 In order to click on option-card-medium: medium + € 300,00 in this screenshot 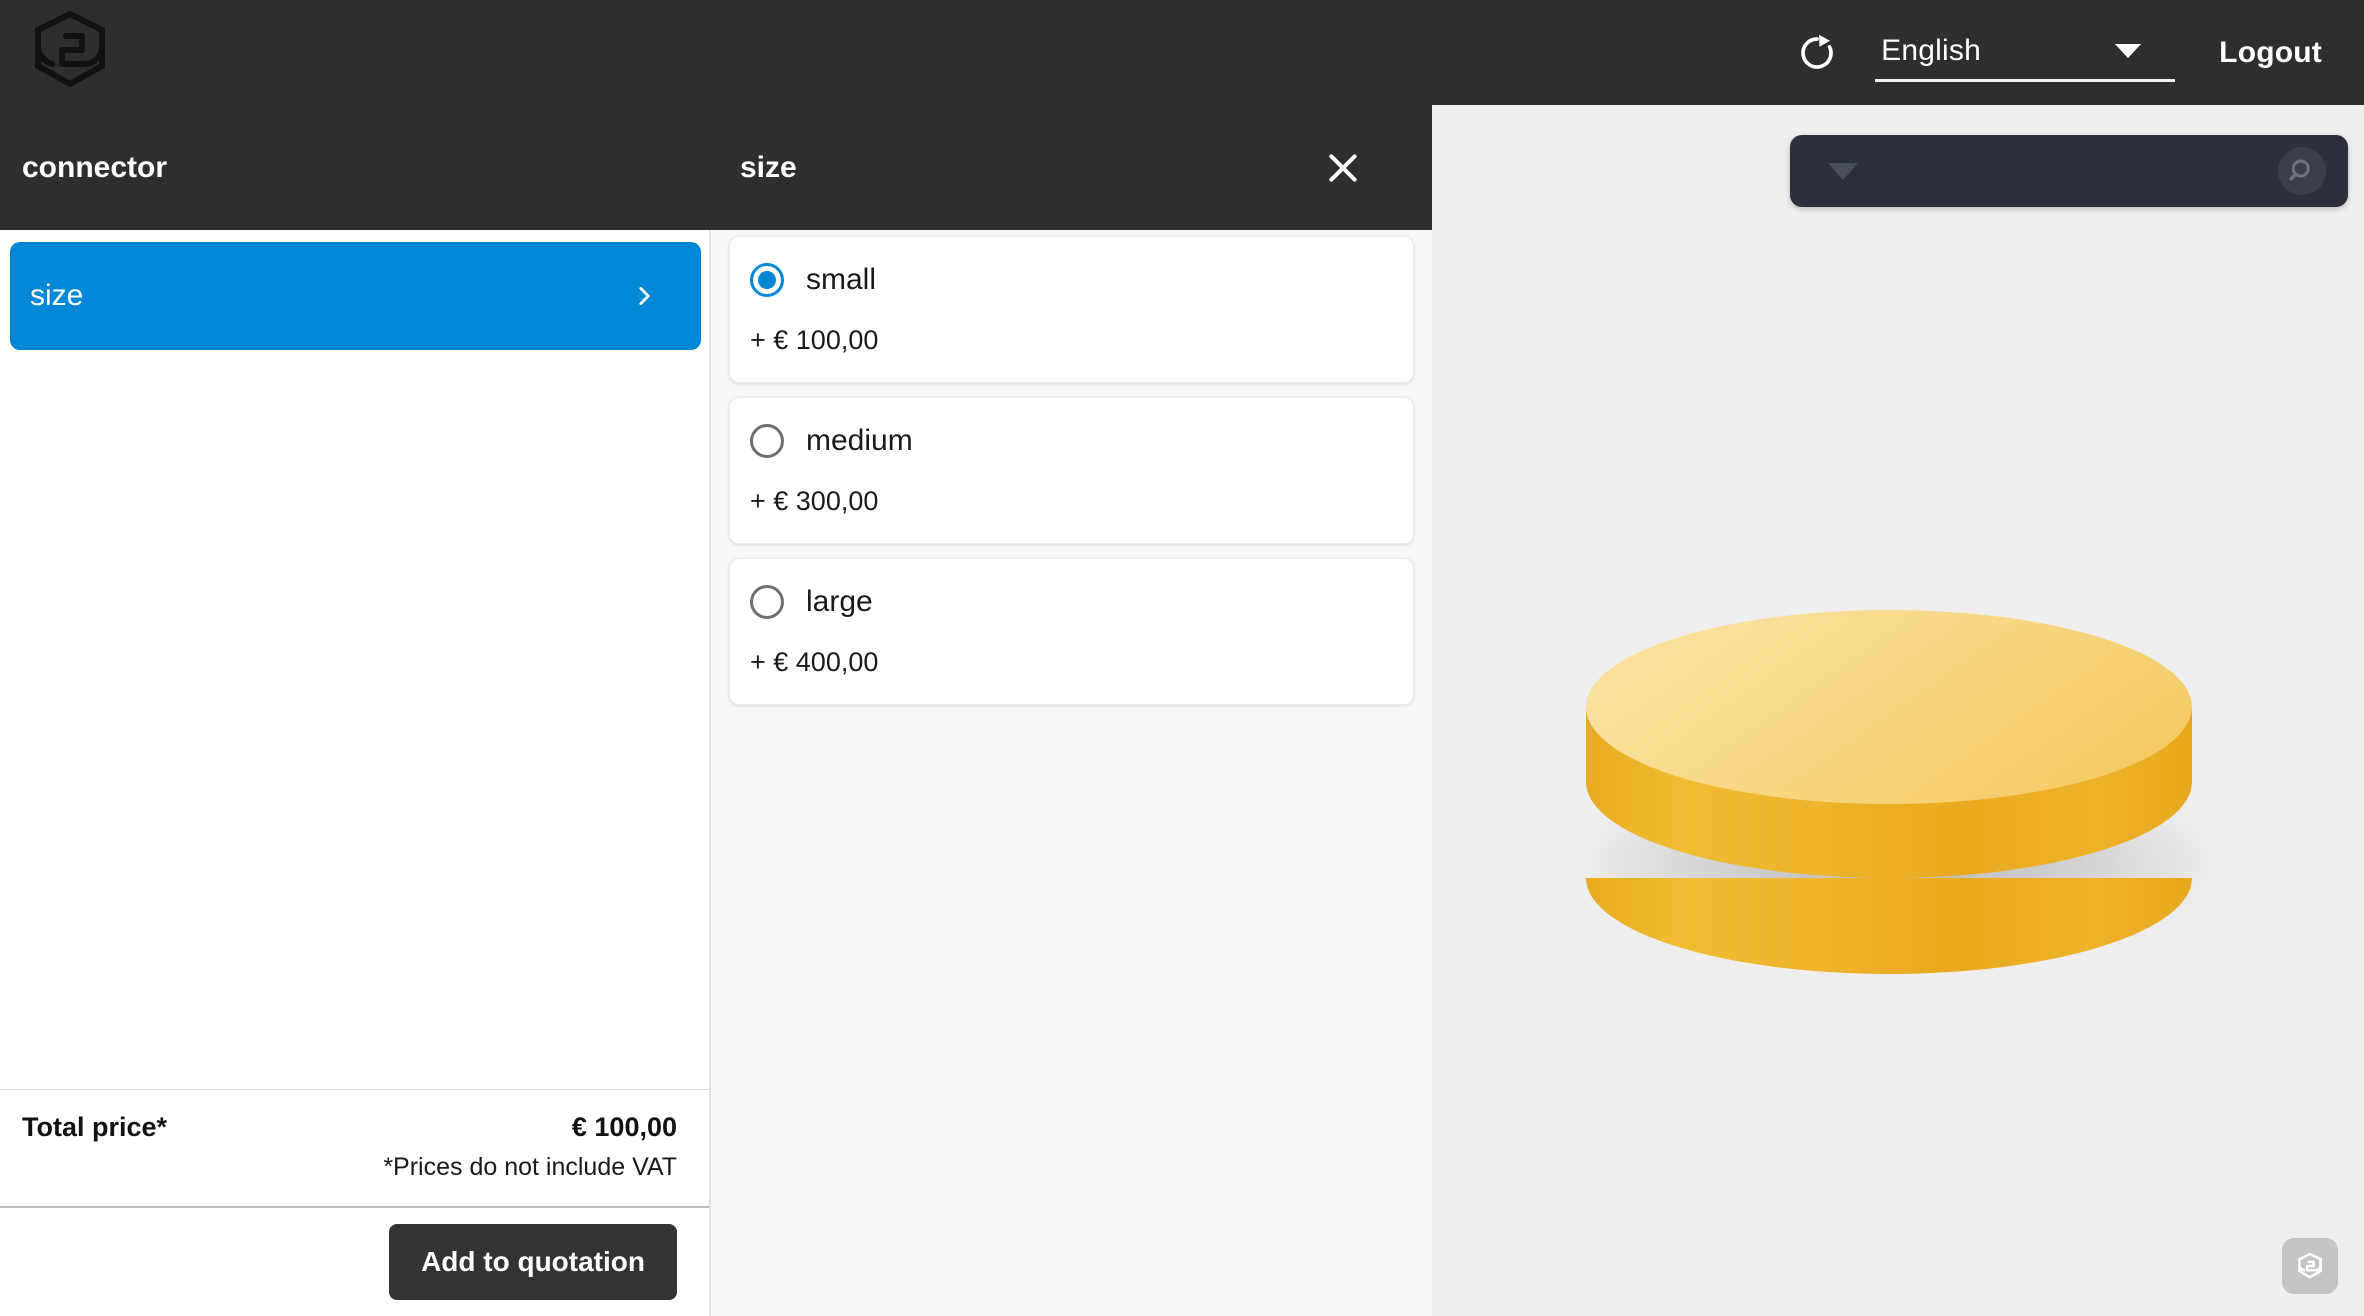, I will do `click(1071, 470)`.